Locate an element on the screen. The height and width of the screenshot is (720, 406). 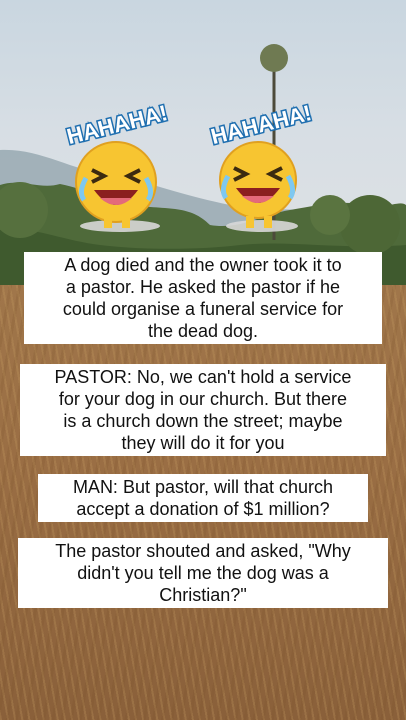
tree is located at coordinates (370, 225).